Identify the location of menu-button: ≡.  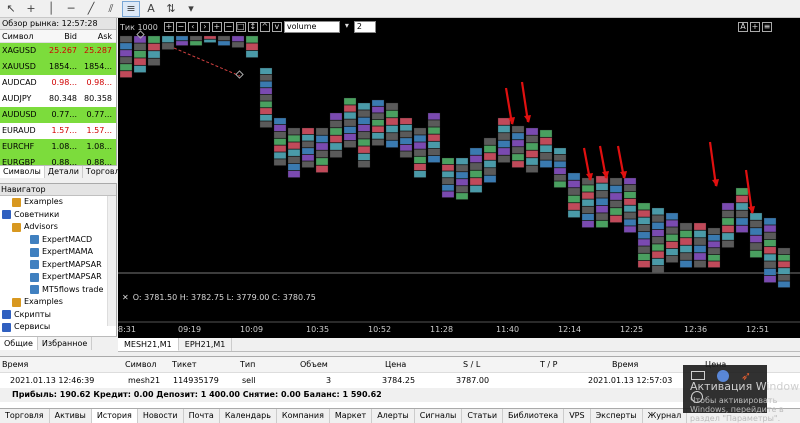
(767, 27).